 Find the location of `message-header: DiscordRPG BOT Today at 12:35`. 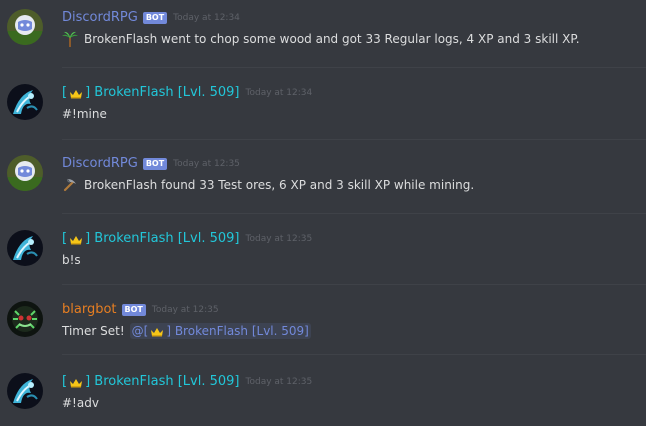

message-header: DiscordRPG BOT Today at 12:35 is located at coordinates (151, 164).